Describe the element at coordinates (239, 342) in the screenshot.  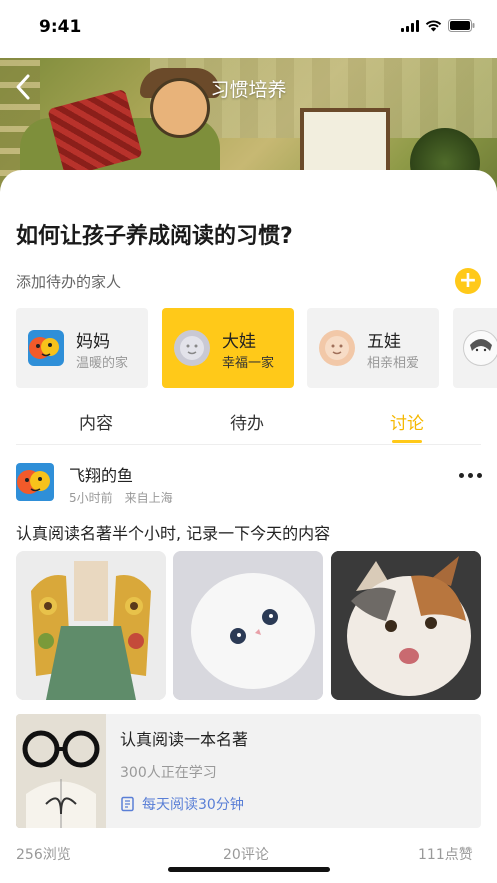
I see `member-name: 大娃` at that location.